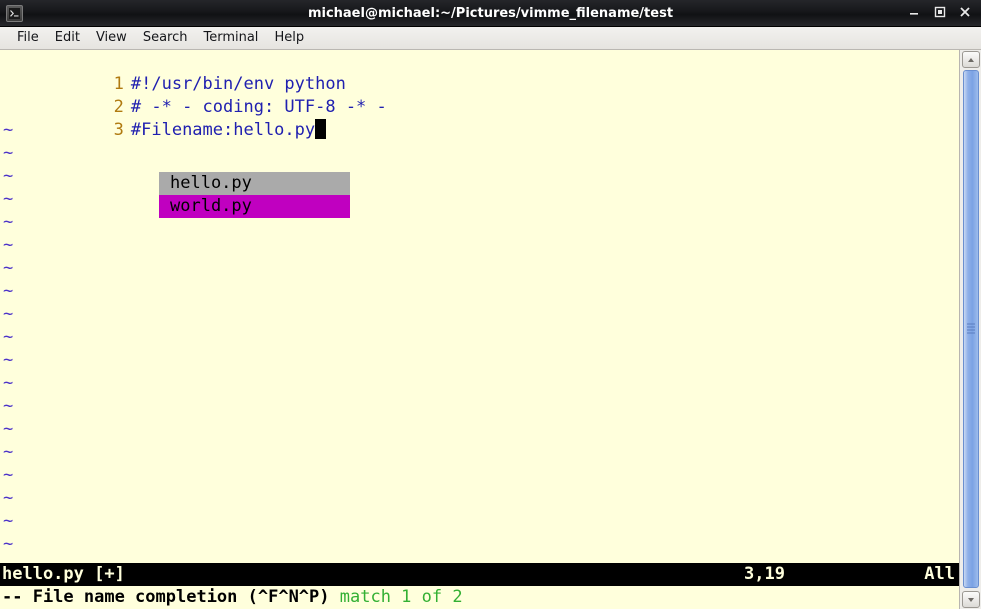 This screenshot has height=609, width=981. I want to click on maximize-icon, so click(940, 14).